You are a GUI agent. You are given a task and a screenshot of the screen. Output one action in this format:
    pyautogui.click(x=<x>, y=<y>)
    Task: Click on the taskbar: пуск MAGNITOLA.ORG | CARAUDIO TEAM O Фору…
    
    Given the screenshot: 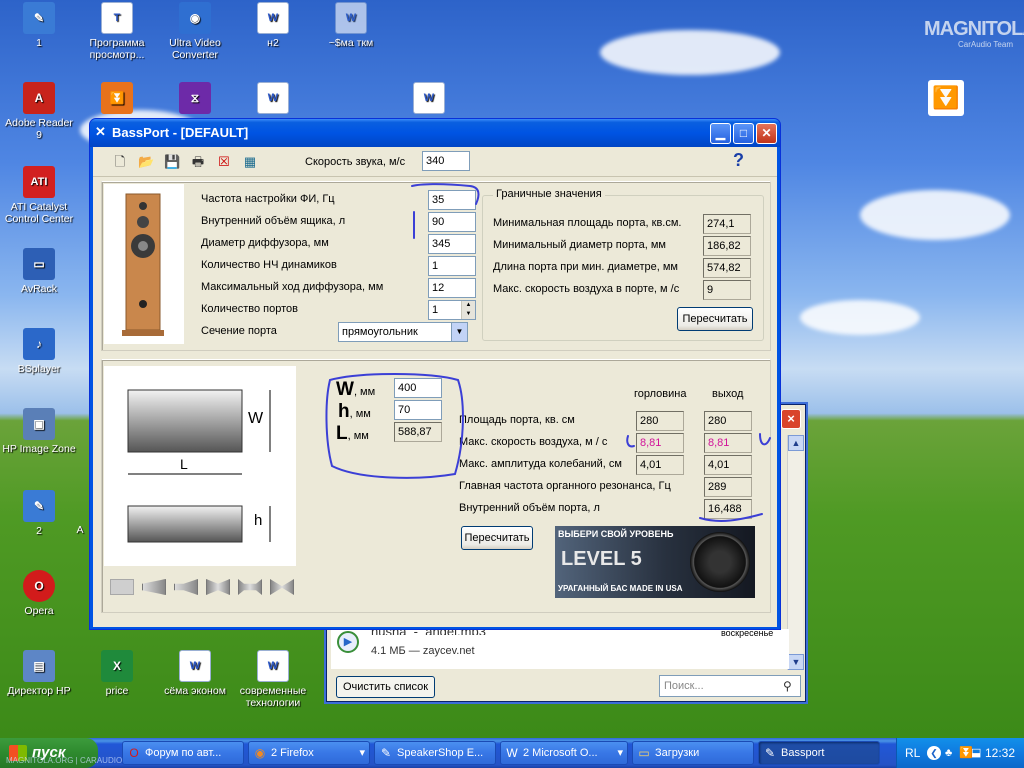 What is the action you would take?
    pyautogui.click(x=512, y=753)
    